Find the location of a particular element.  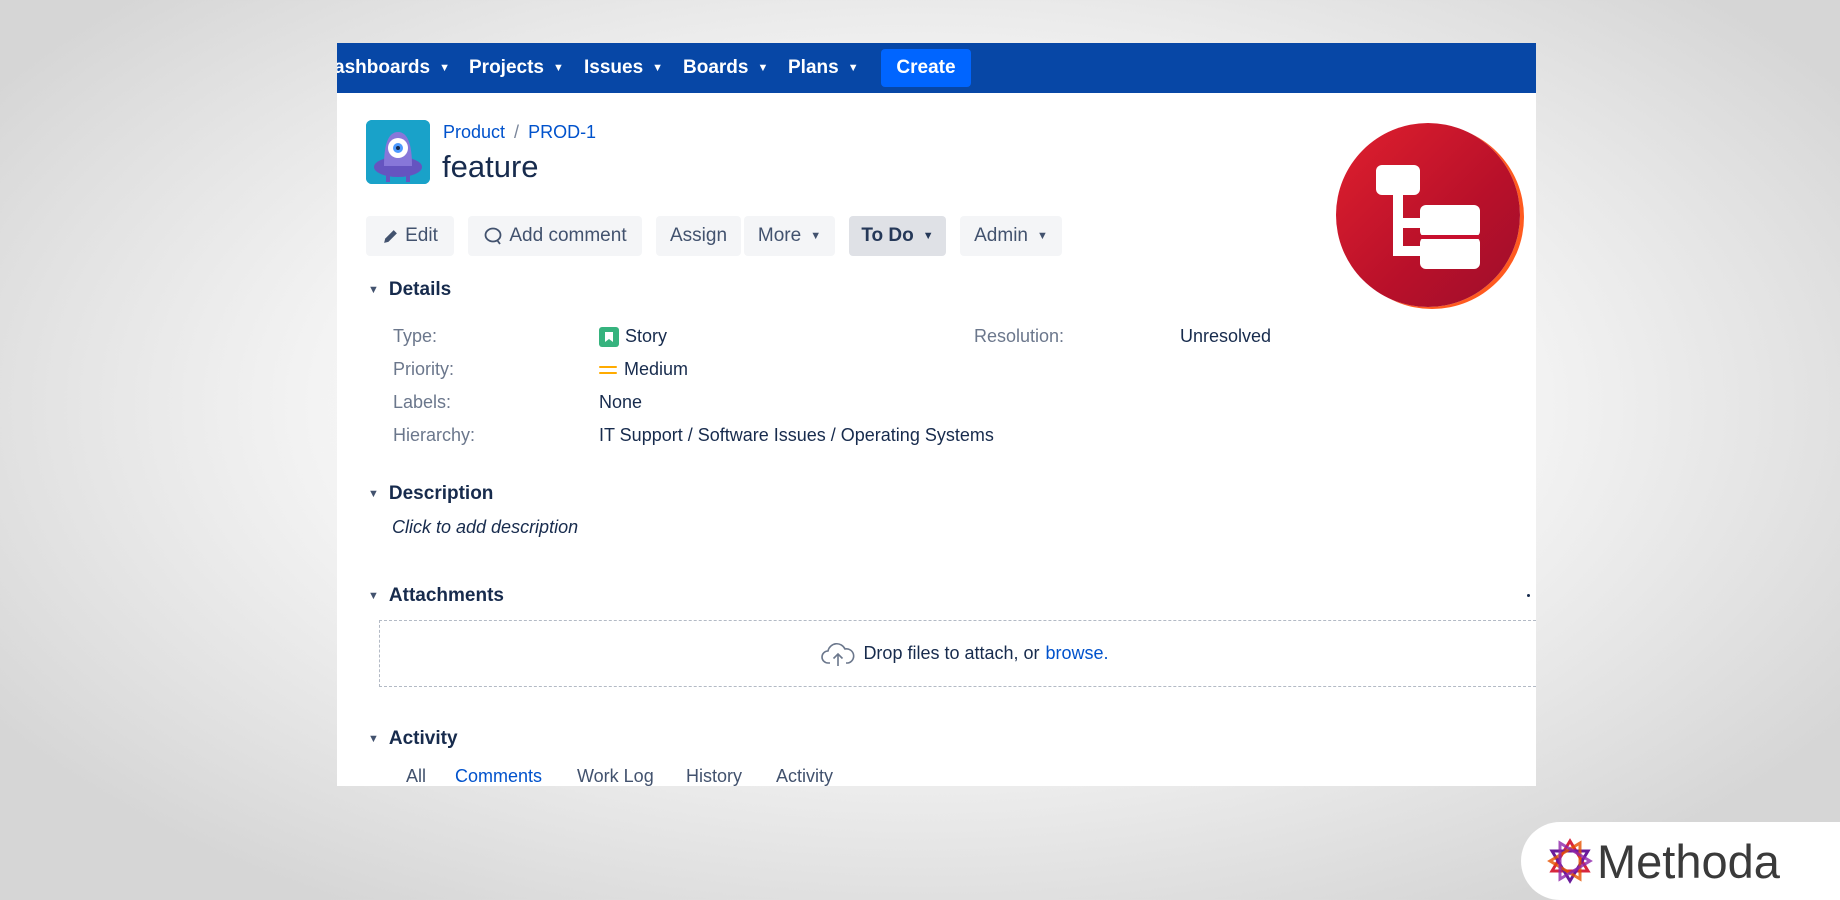

create-button: Create is located at coordinates (926, 68).